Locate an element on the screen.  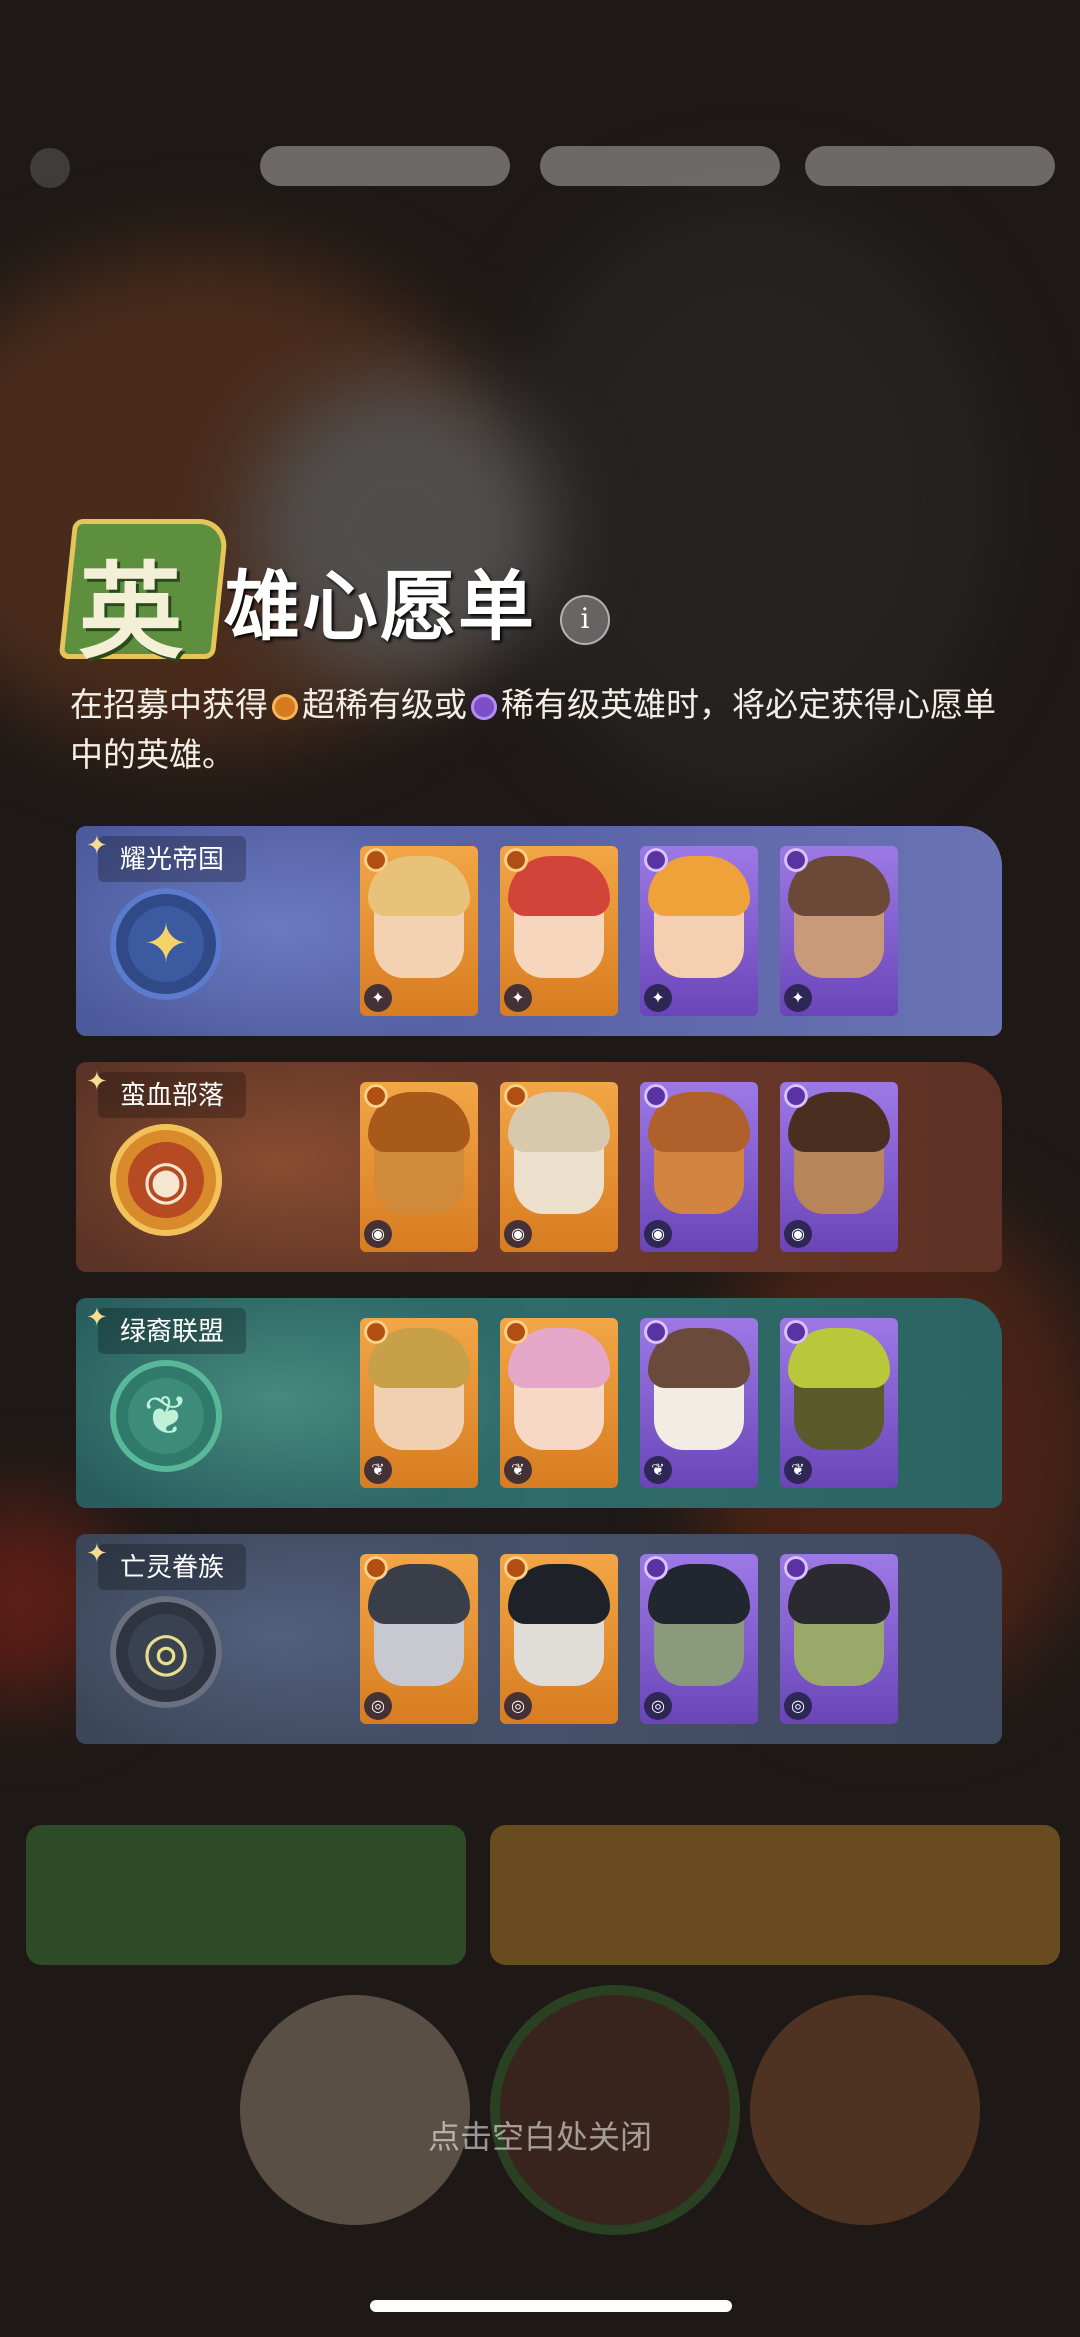
title-text: 雄心愿单 is located at coordinates (380, 606).